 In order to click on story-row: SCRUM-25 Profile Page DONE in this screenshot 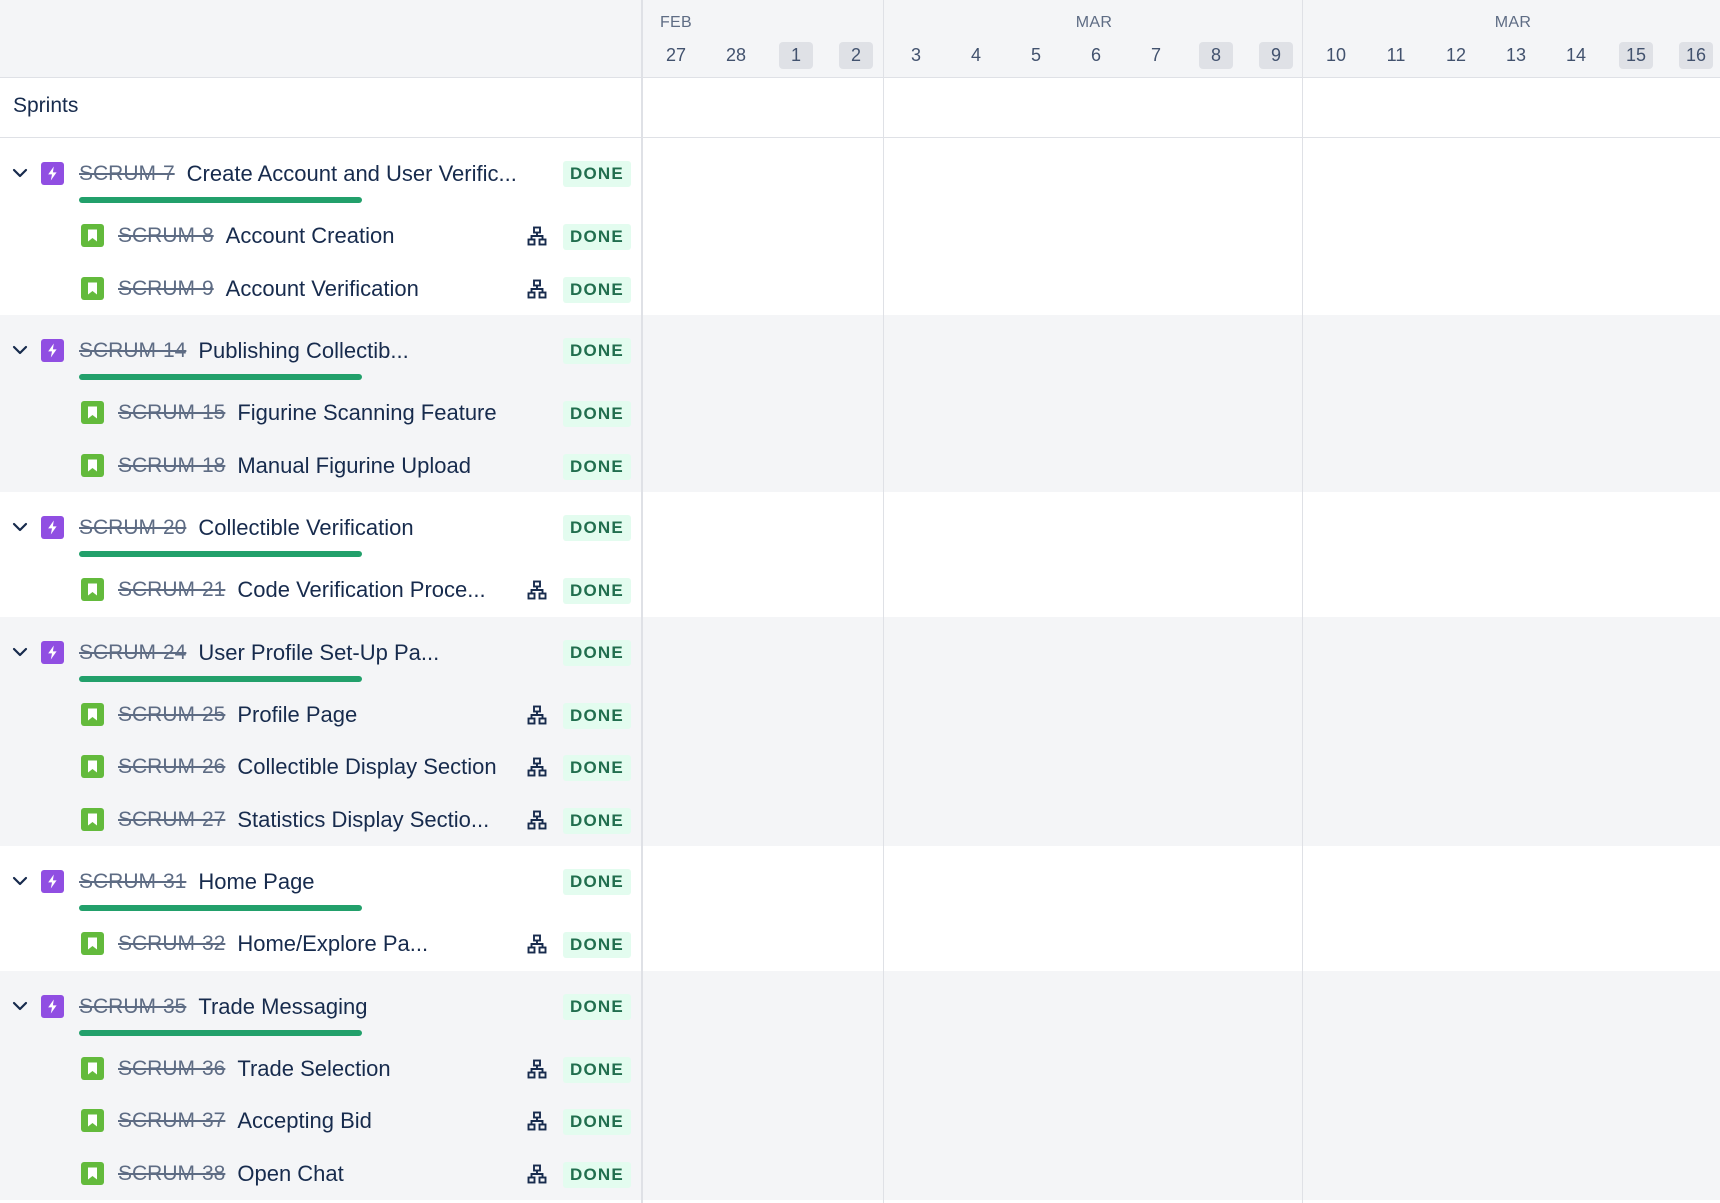, I will do `click(321, 715)`.